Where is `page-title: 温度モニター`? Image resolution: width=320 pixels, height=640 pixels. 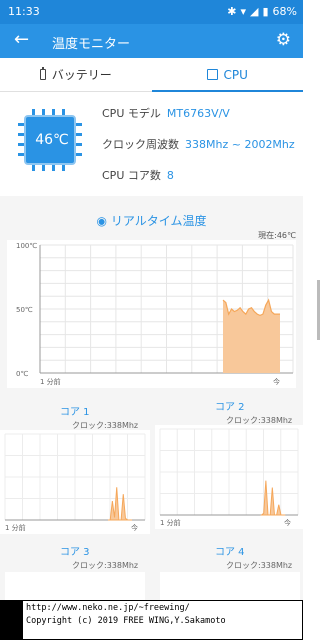 page-title: 温度モニター is located at coordinates (91, 44).